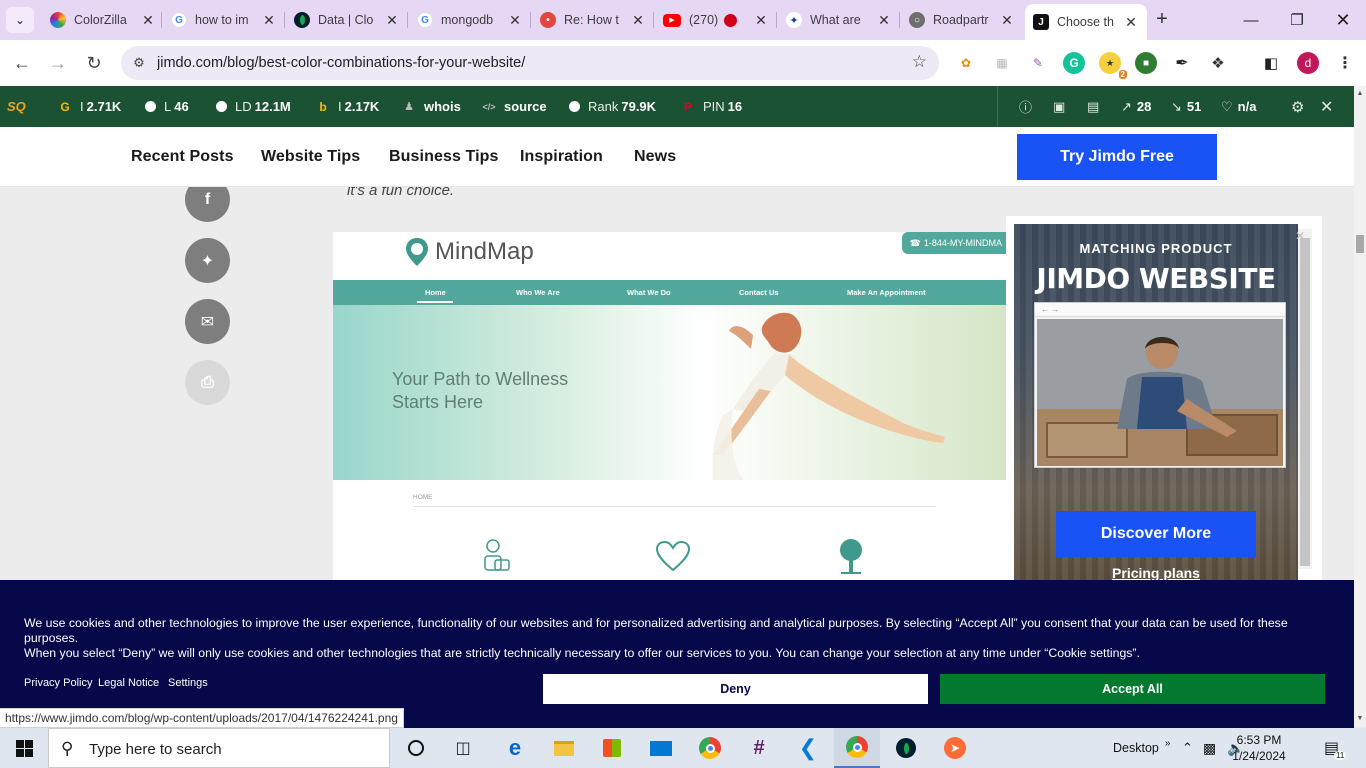  I want to click on desktop-toolbar: Desktop», so click(1141, 748).